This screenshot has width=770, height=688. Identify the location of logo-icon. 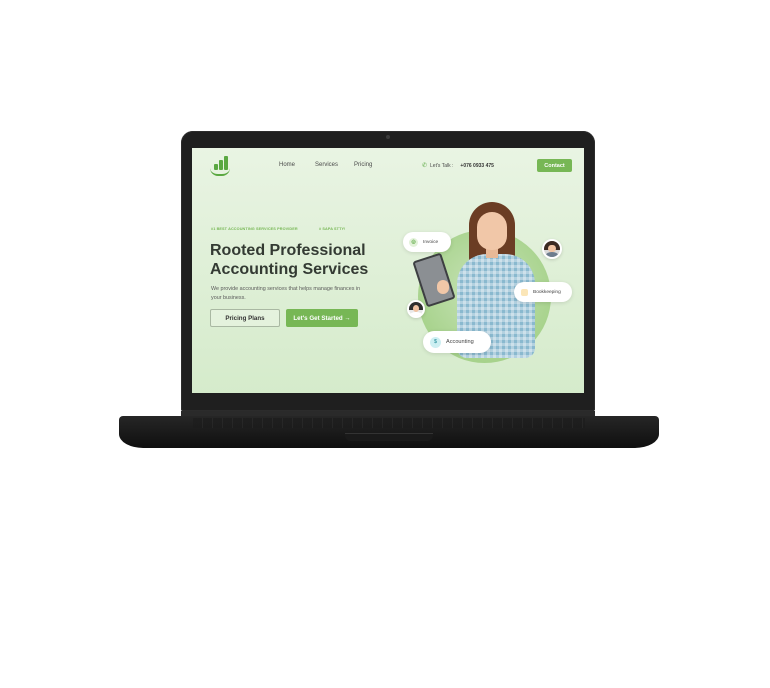
(221, 165).